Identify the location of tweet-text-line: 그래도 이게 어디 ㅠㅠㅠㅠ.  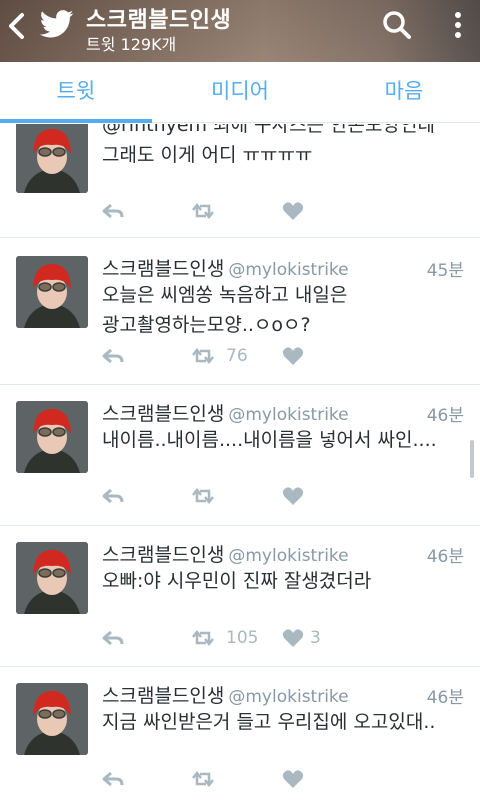
(207, 155).